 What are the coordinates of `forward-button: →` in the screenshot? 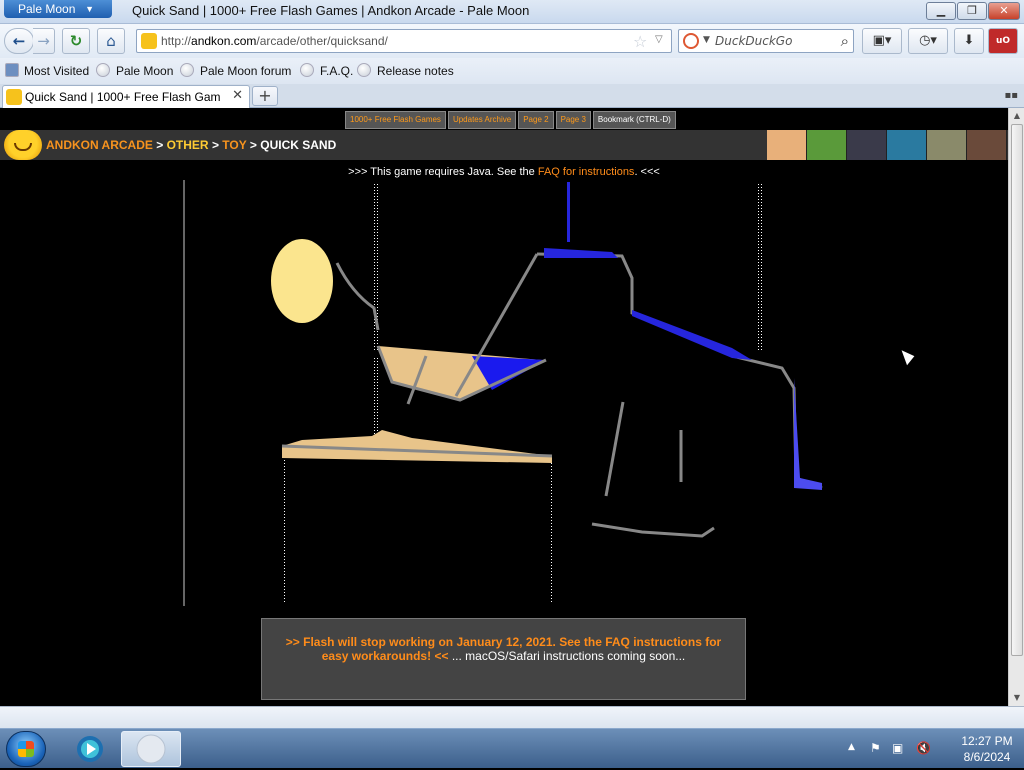 It's located at (44, 41).